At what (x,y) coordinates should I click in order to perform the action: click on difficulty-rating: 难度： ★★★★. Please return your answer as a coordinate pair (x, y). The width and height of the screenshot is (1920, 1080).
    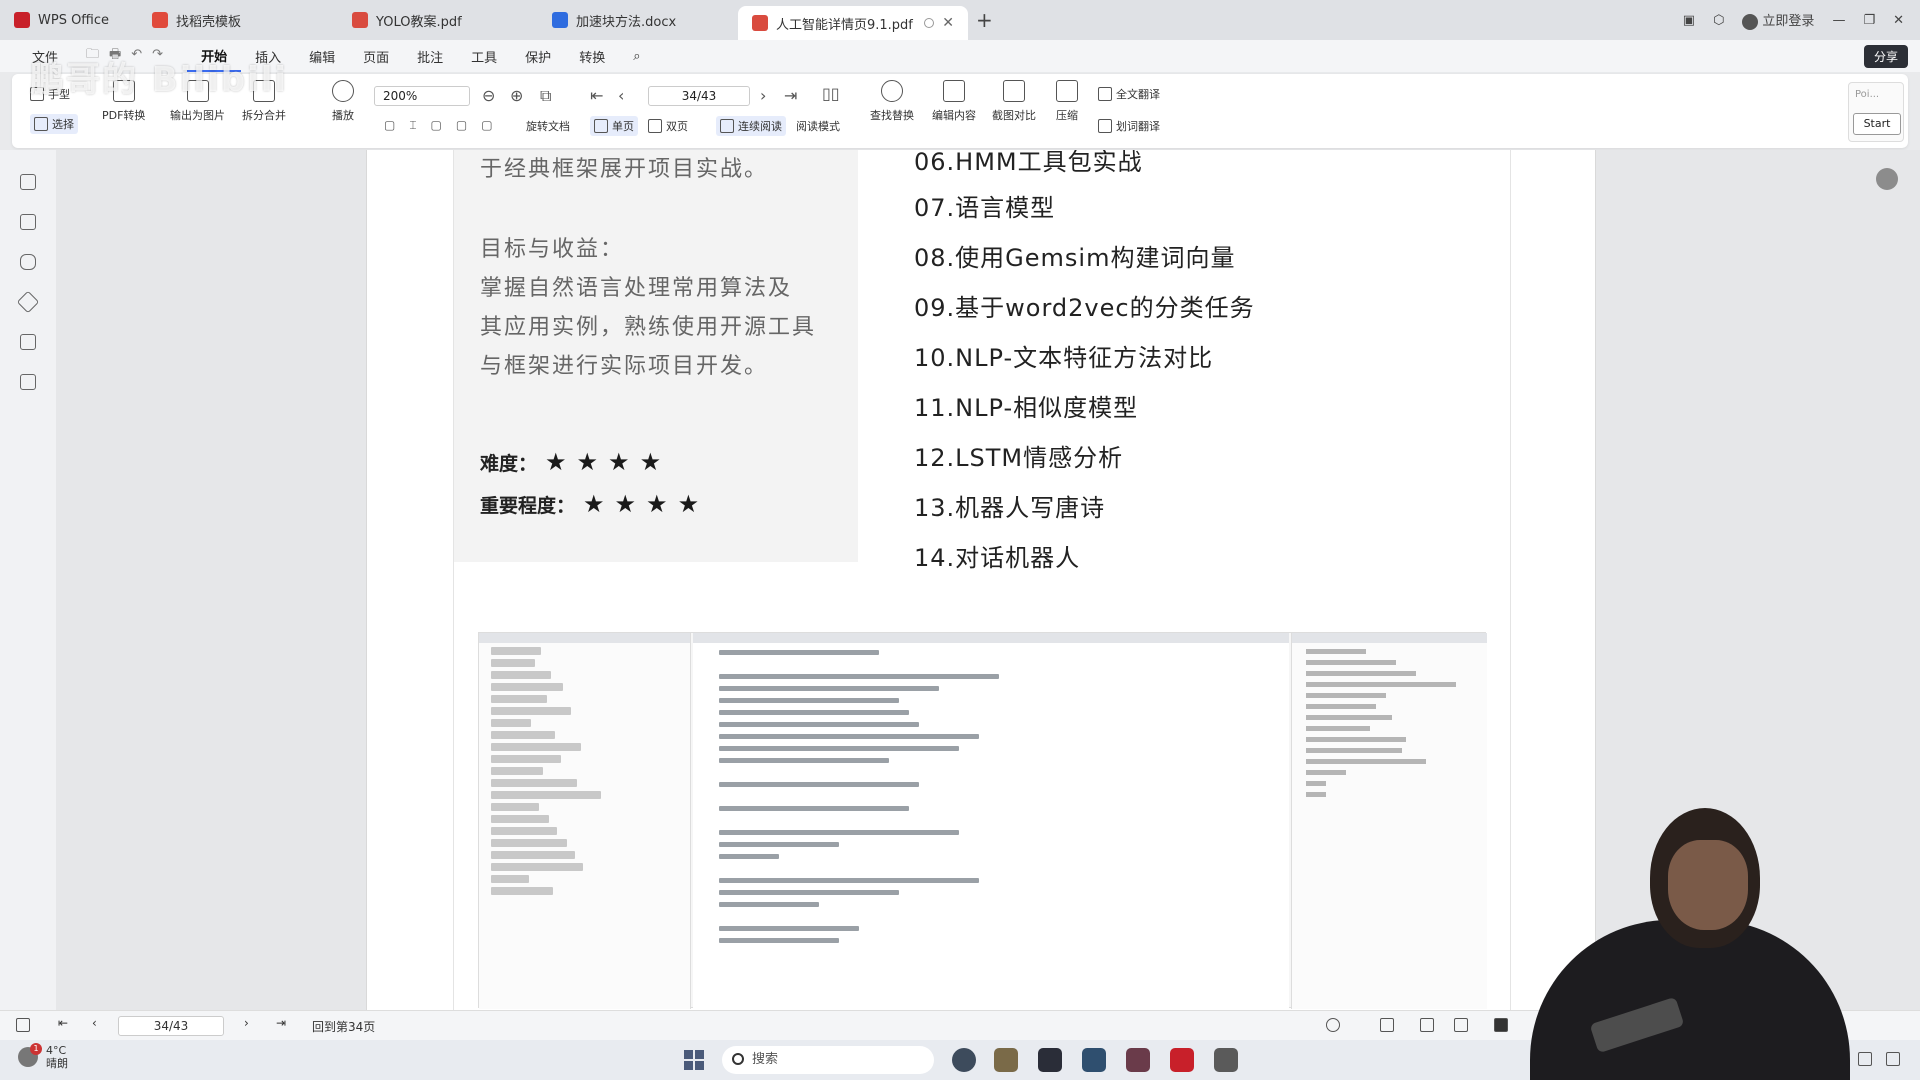
    Looking at the image, I should click on (575, 462).